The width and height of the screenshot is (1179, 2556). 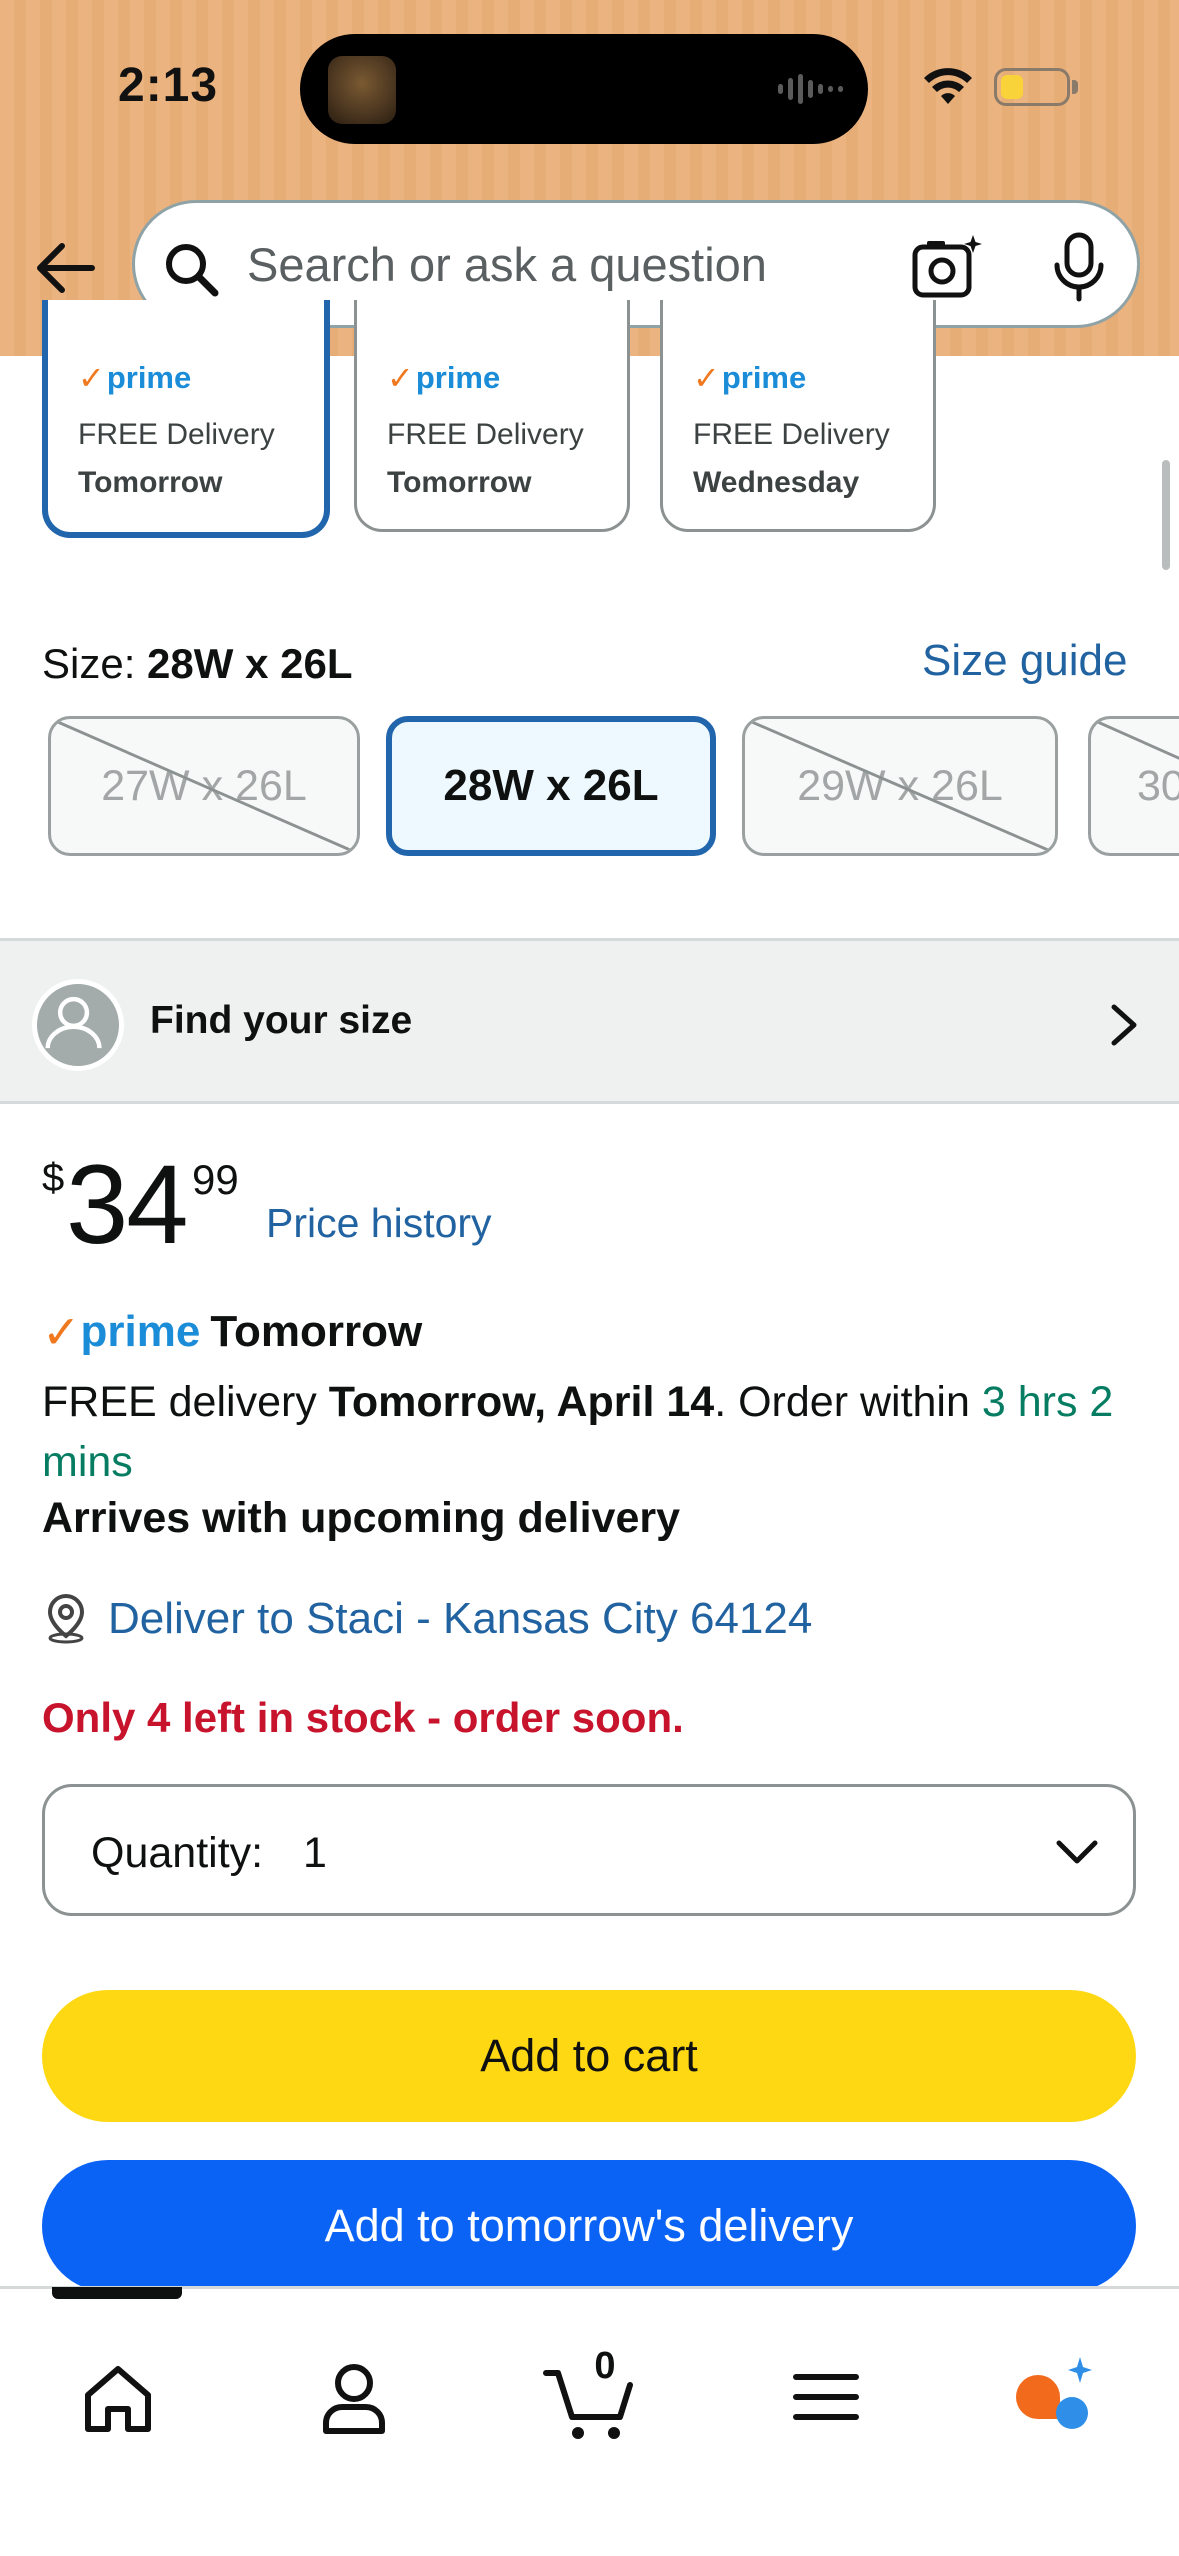 What do you see at coordinates (900, 786) in the screenshot?
I see `size-option-unavailable: 29W x 26L` at bounding box center [900, 786].